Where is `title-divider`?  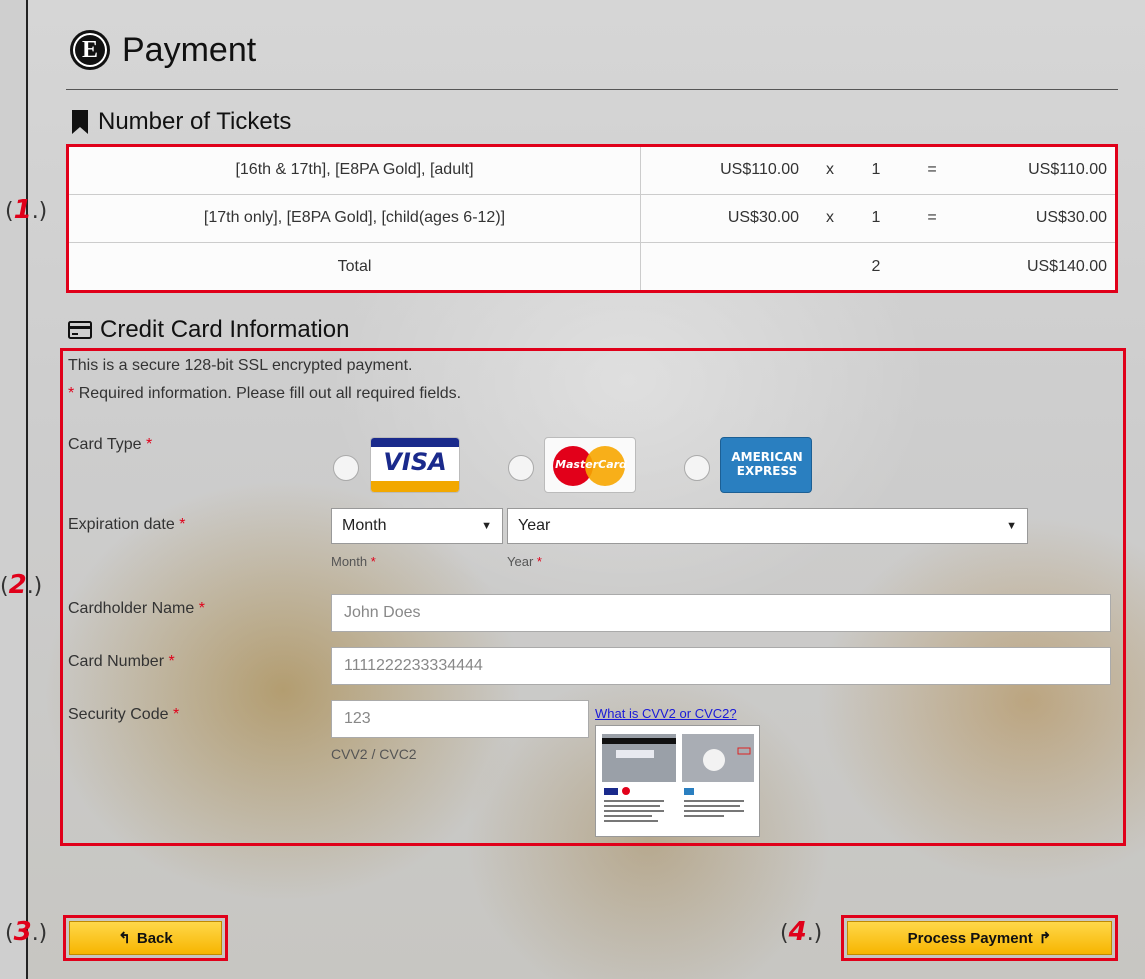 title-divider is located at coordinates (592, 89).